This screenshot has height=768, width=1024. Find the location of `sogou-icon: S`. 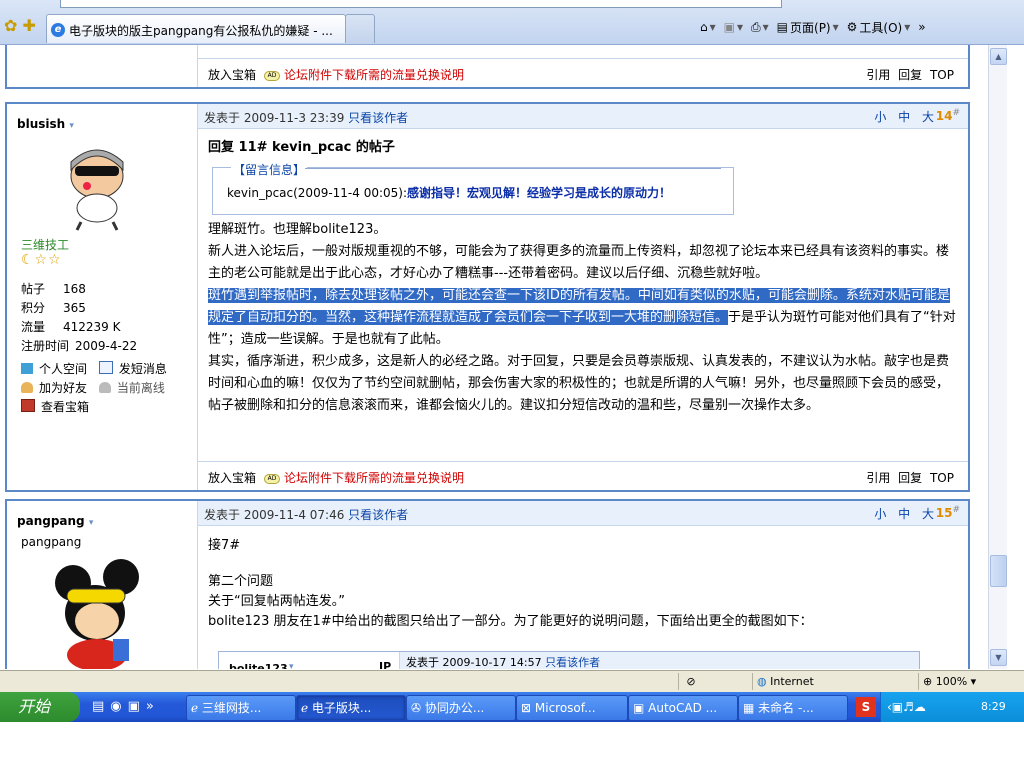

sogou-icon: S is located at coordinates (866, 707).